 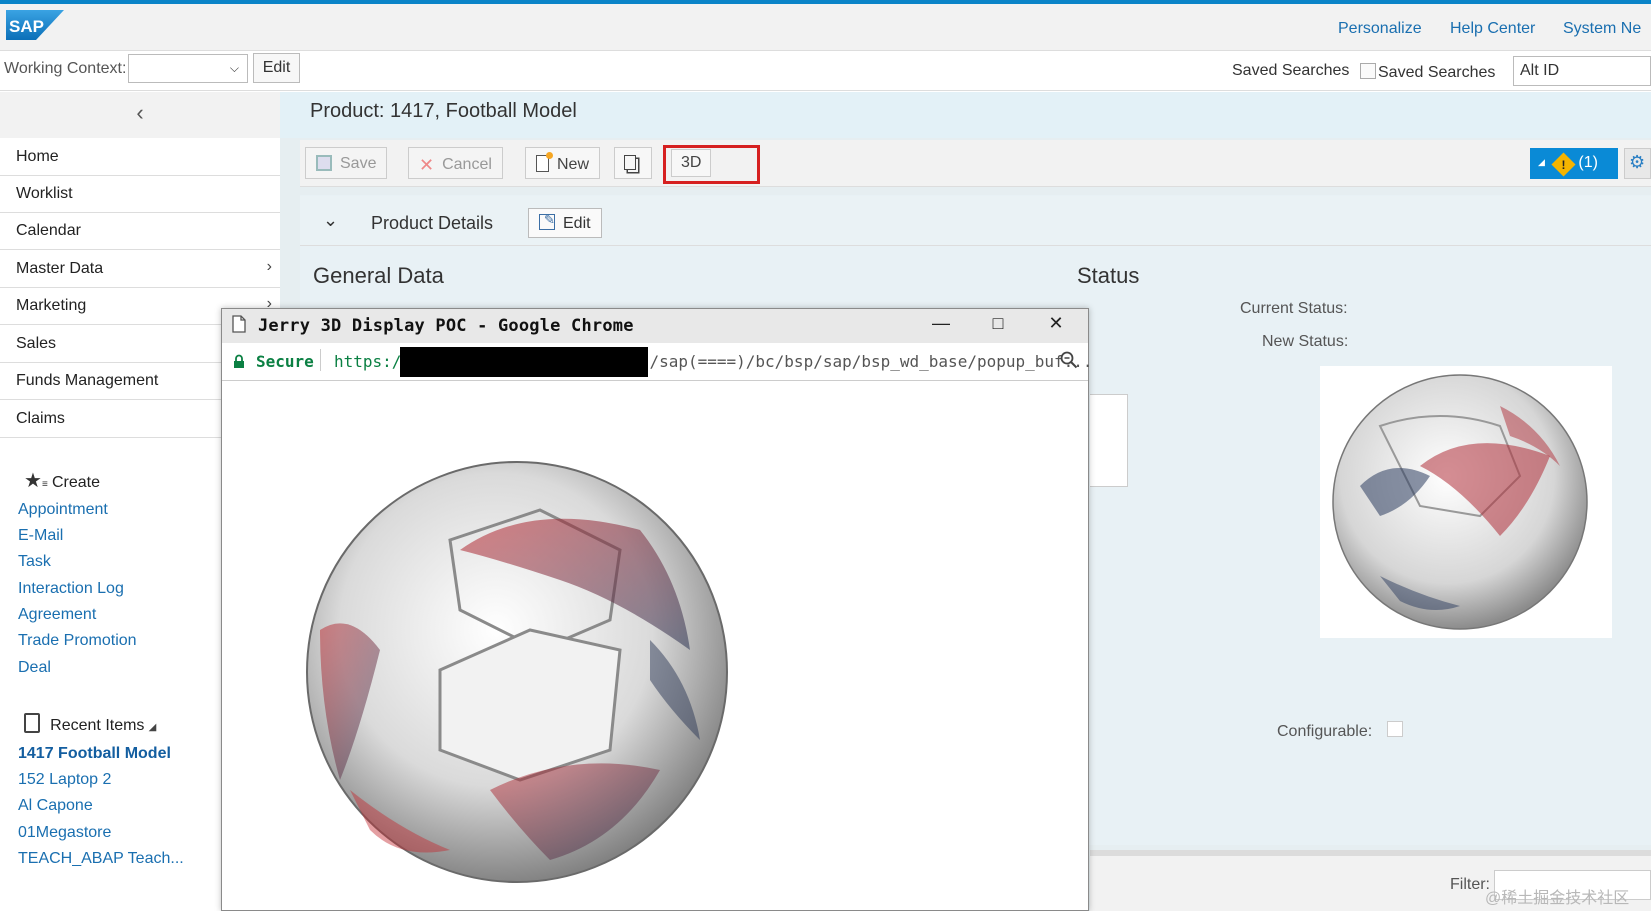 I want to click on 3d-football-render, so click(x=515, y=675).